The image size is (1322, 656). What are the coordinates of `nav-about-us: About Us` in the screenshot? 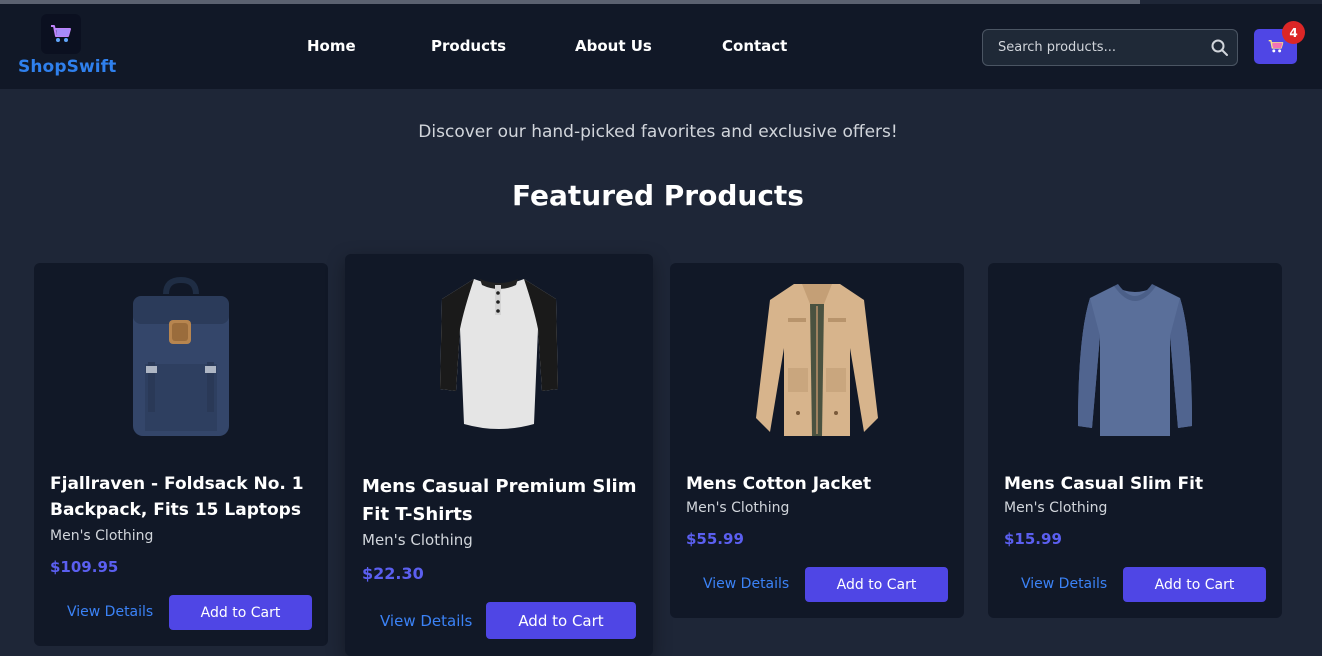 It's located at (613, 46).